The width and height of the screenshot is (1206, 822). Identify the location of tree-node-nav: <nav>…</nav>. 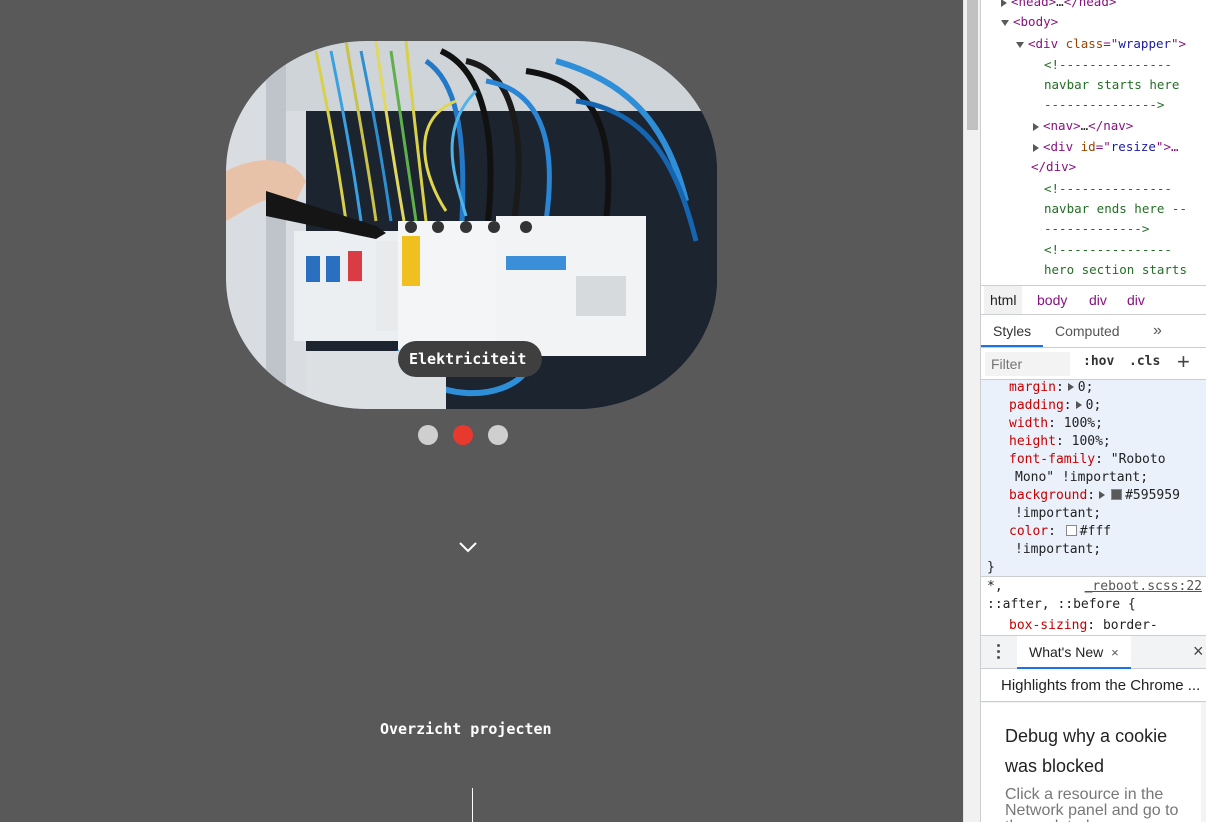
(1083, 126).